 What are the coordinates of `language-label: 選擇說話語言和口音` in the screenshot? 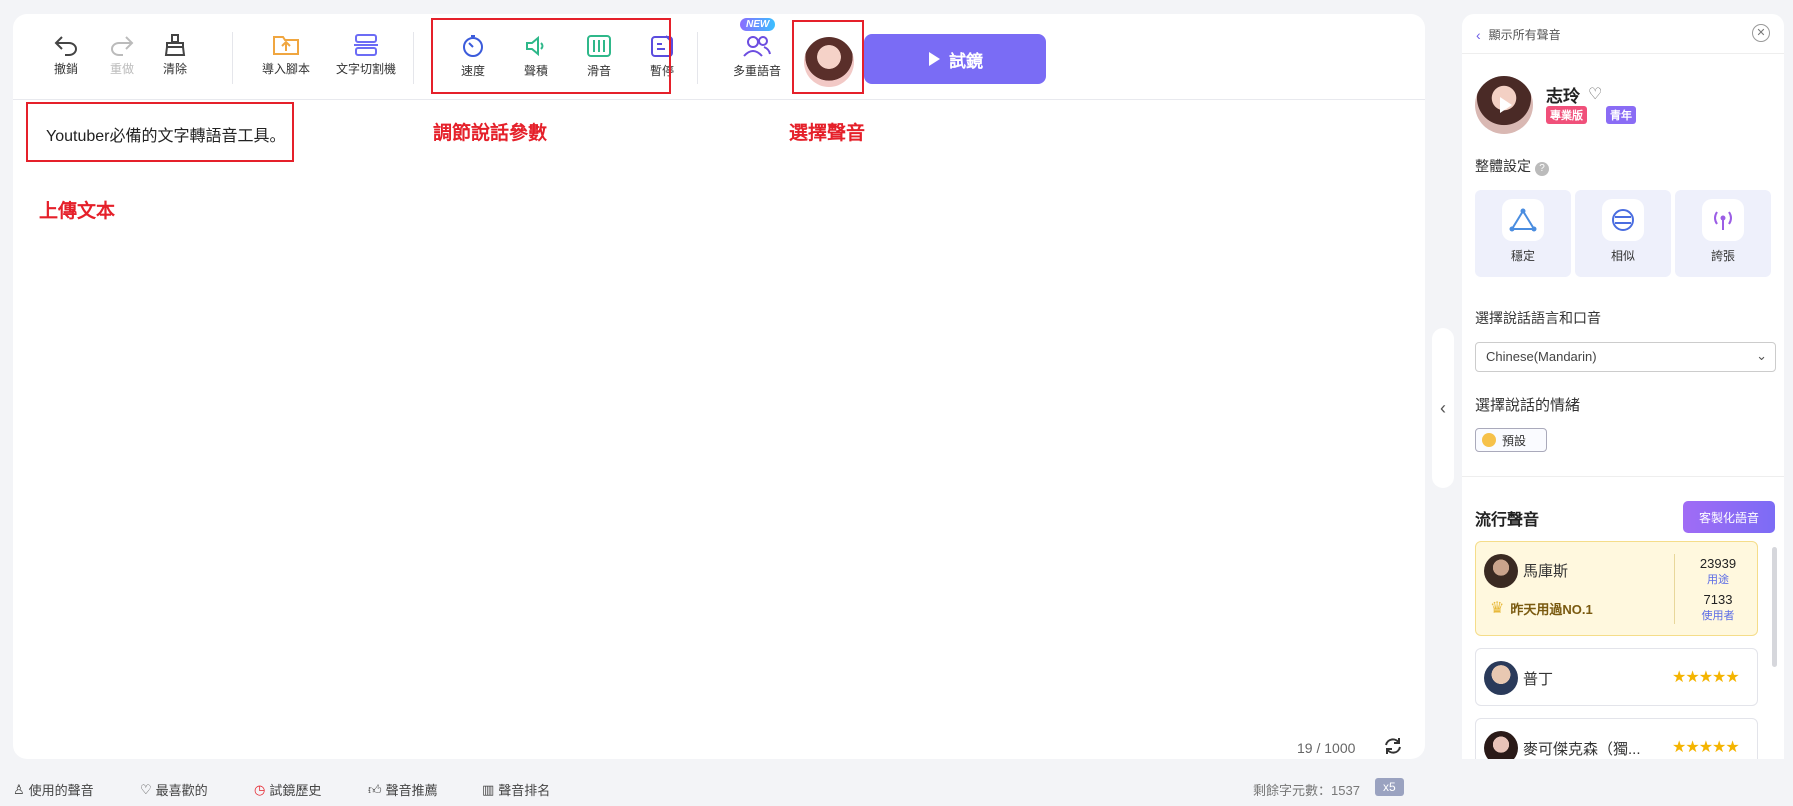 It's located at (1538, 318).